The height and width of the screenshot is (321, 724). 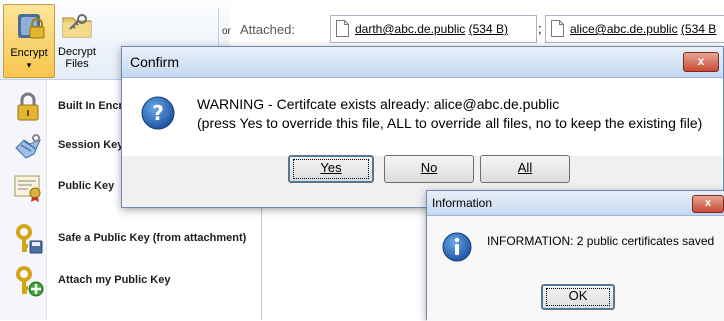 I want to click on key-add-icon, so click(x=30, y=281).